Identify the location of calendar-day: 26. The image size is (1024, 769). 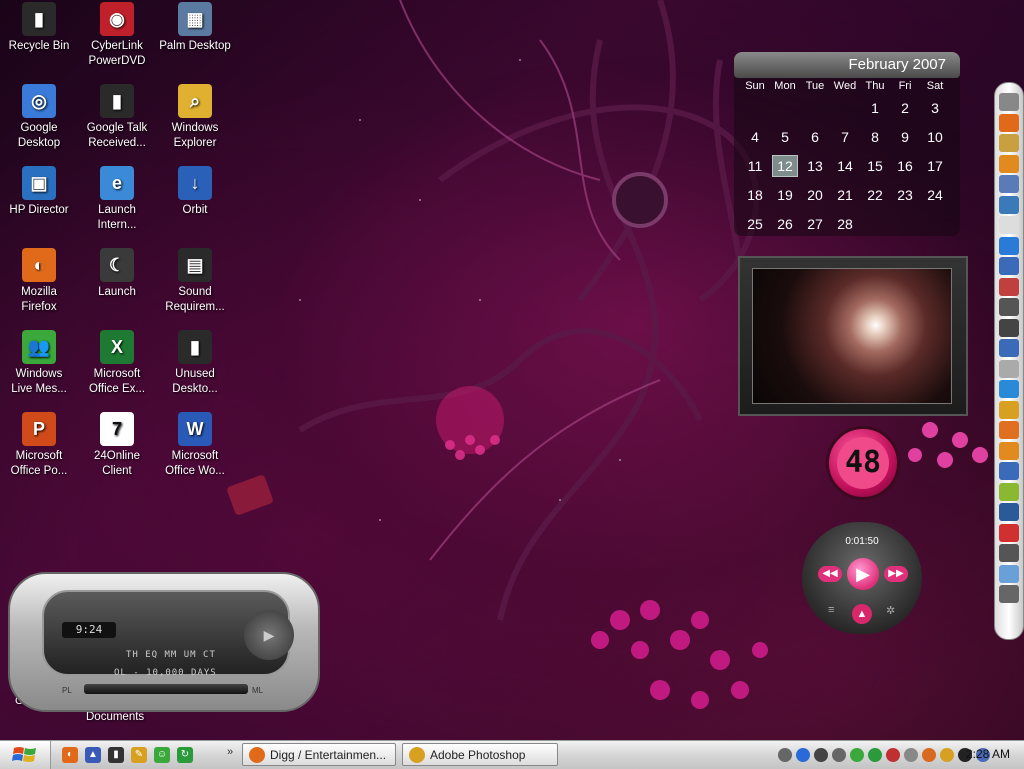
(785, 224).